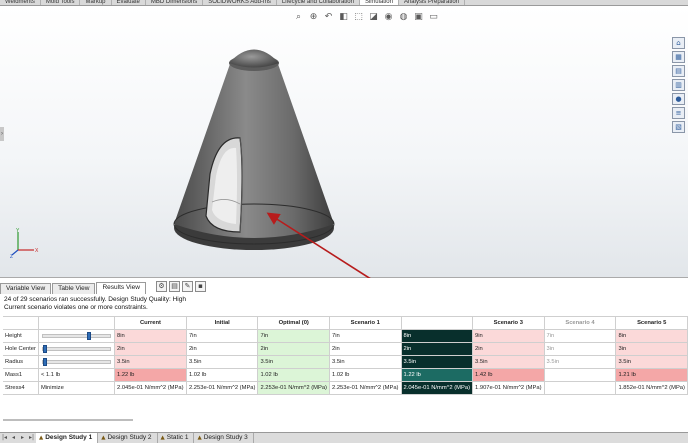 The image size is (688, 443). I want to click on mass1-constraint: < 1.1 lb, so click(76, 375).